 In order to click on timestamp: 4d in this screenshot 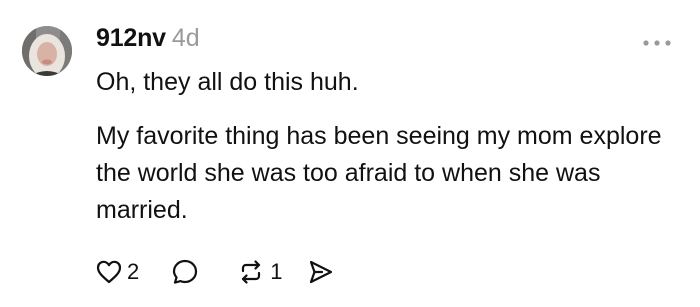, I will do `click(185, 38)`.